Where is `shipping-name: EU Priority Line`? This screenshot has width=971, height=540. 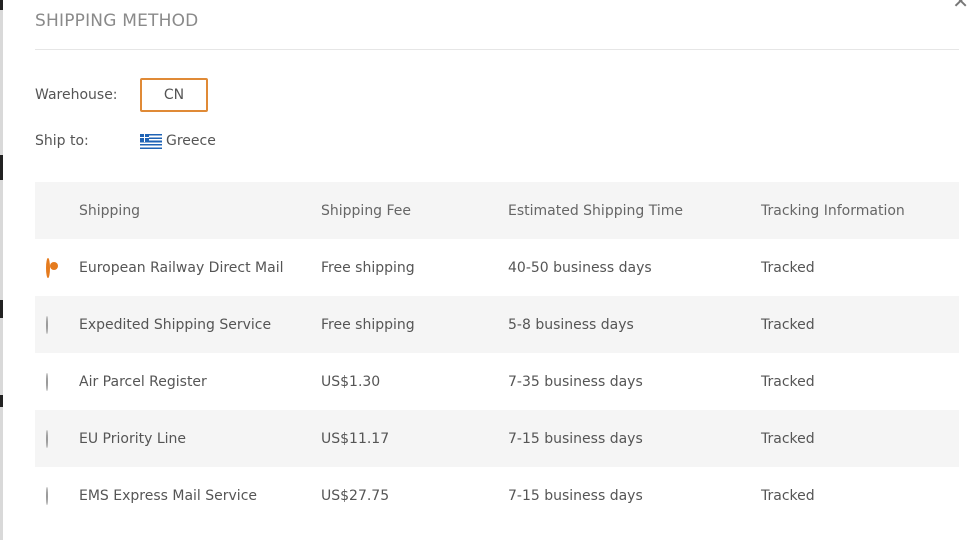 shipping-name: EU Priority Line is located at coordinates (132, 438).